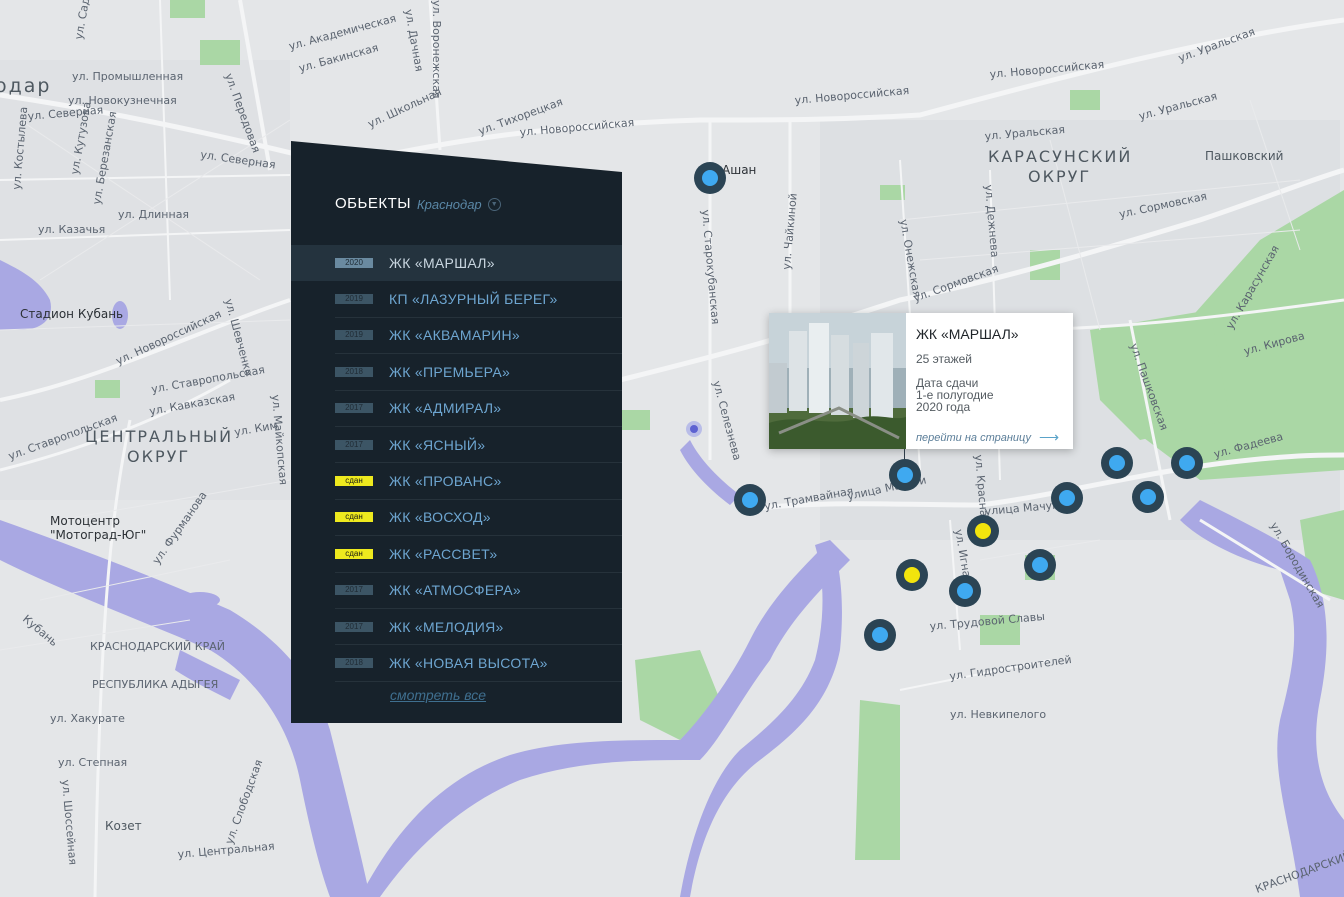 The height and width of the screenshot is (897, 1344). I want to click on object-name: ЖК «НОВАЯ ВЫСОТА», so click(468, 662).